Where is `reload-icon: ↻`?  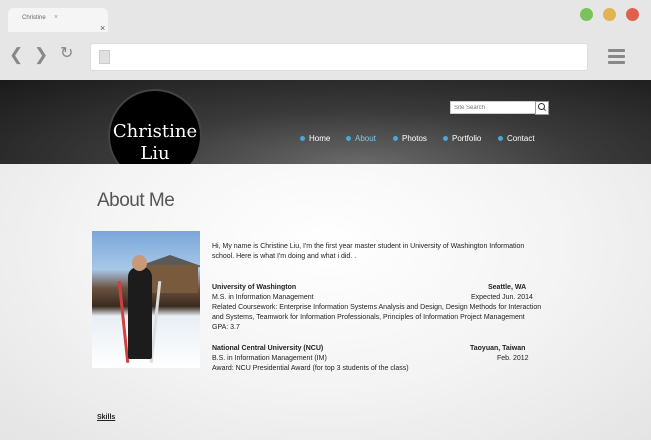 reload-icon: ↻ is located at coordinates (66, 54).